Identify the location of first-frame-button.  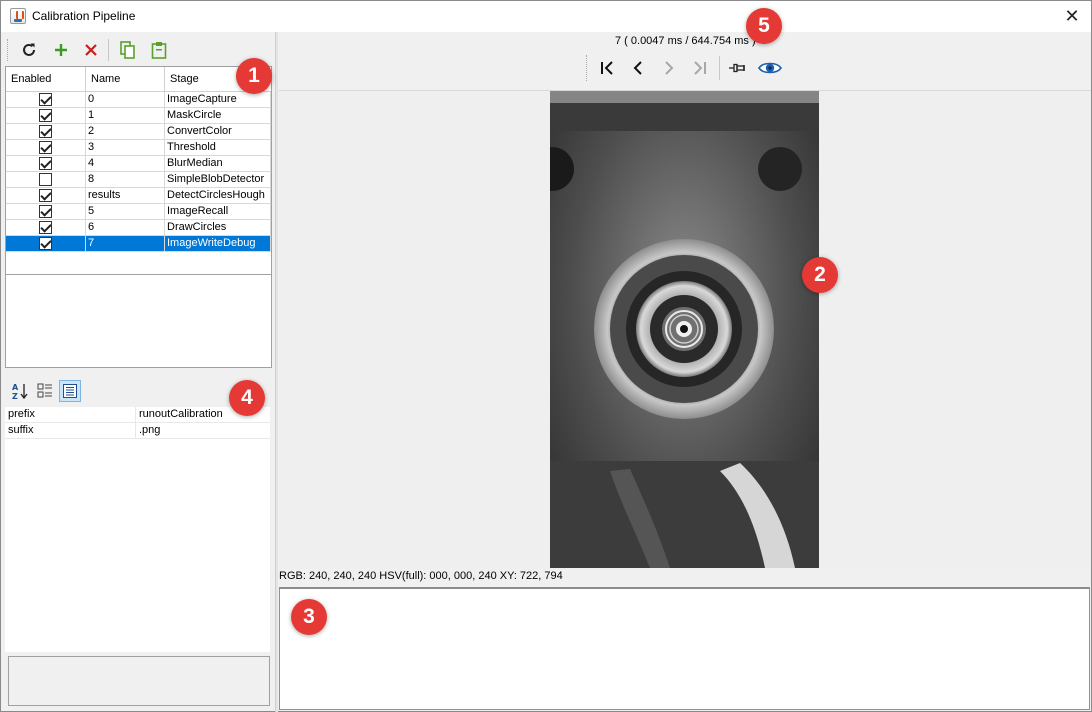
(607, 68).